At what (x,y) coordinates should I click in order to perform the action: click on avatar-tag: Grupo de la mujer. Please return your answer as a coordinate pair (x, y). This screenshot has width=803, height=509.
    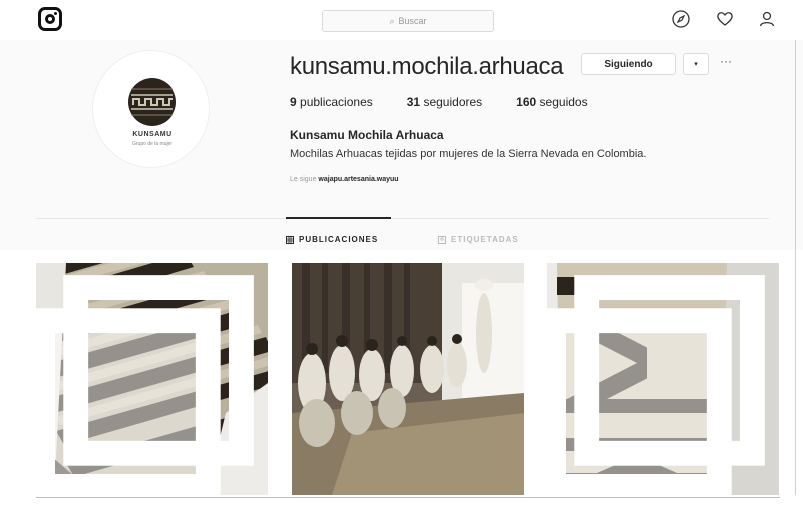
    Looking at the image, I should click on (152, 144).